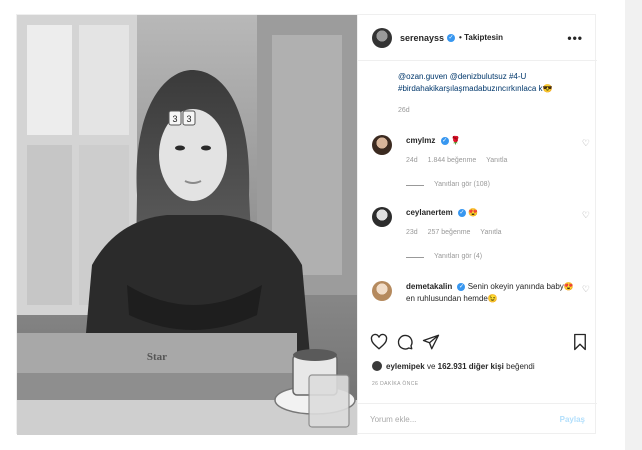  What do you see at coordinates (188, 119) in the screenshot?
I see `tile-2: 3` at bounding box center [188, 119].